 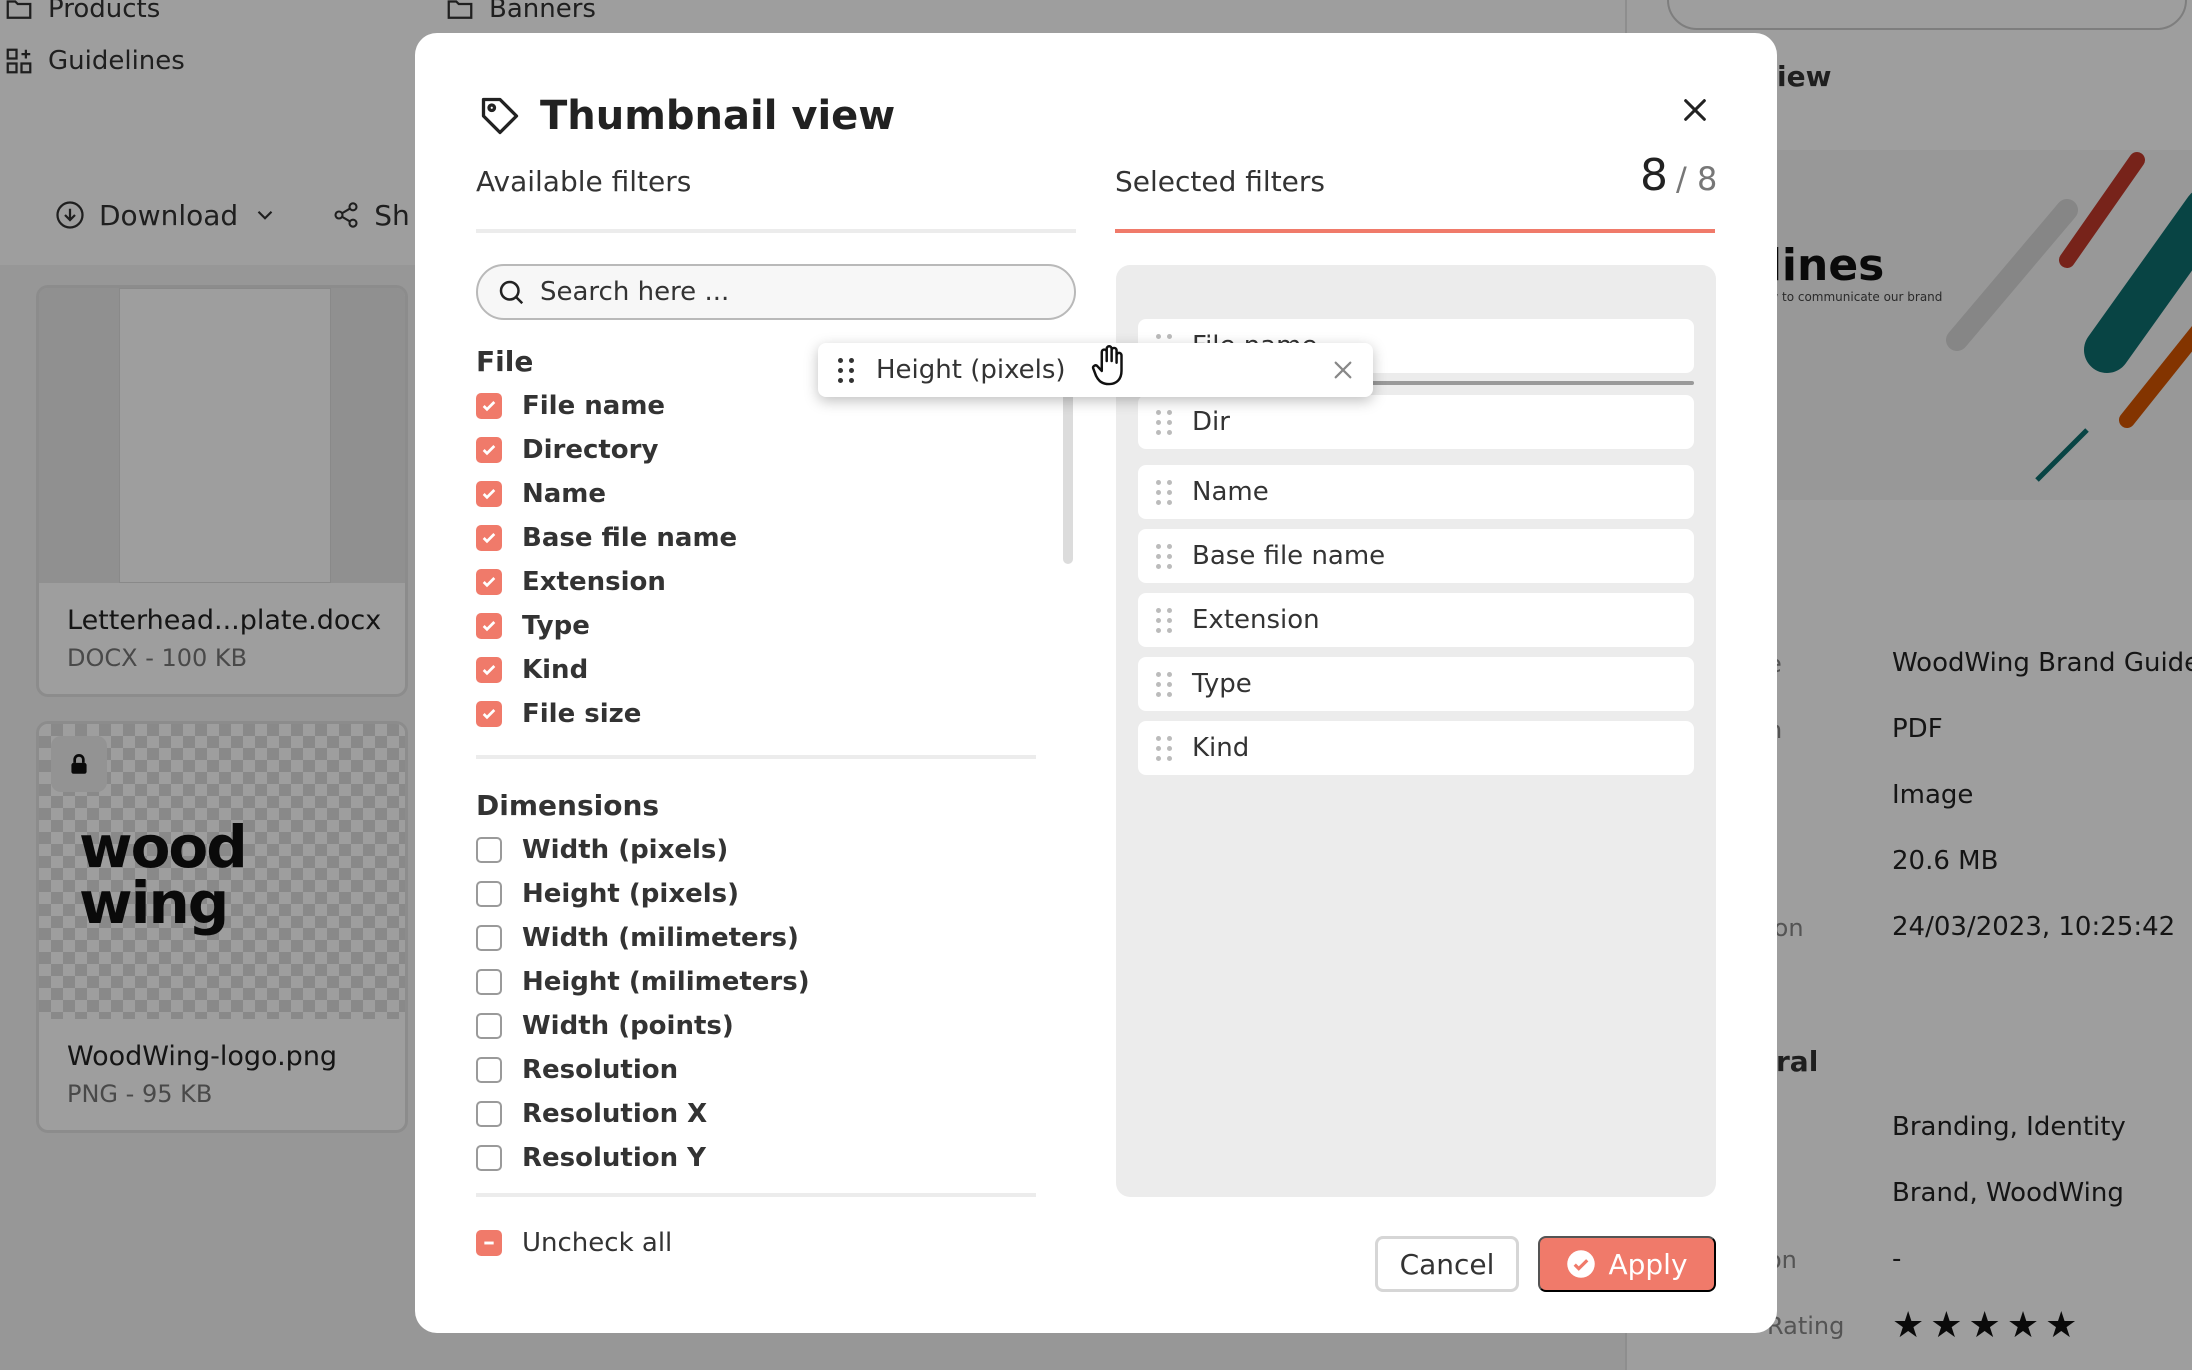 What do you see at coordinates (541, 494) in the screenshot?
I see `filter-checkbox-name: Name` at bounding box center [541, 494].